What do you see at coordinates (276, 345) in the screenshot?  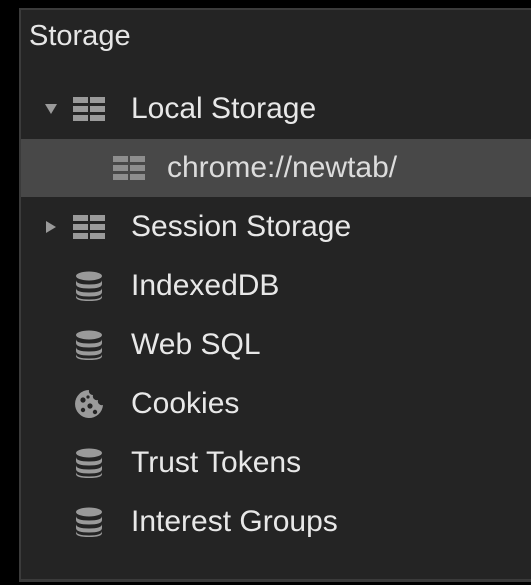 I see `tree-item-web-sql: Web SQL` at bounding box center [276, 345].